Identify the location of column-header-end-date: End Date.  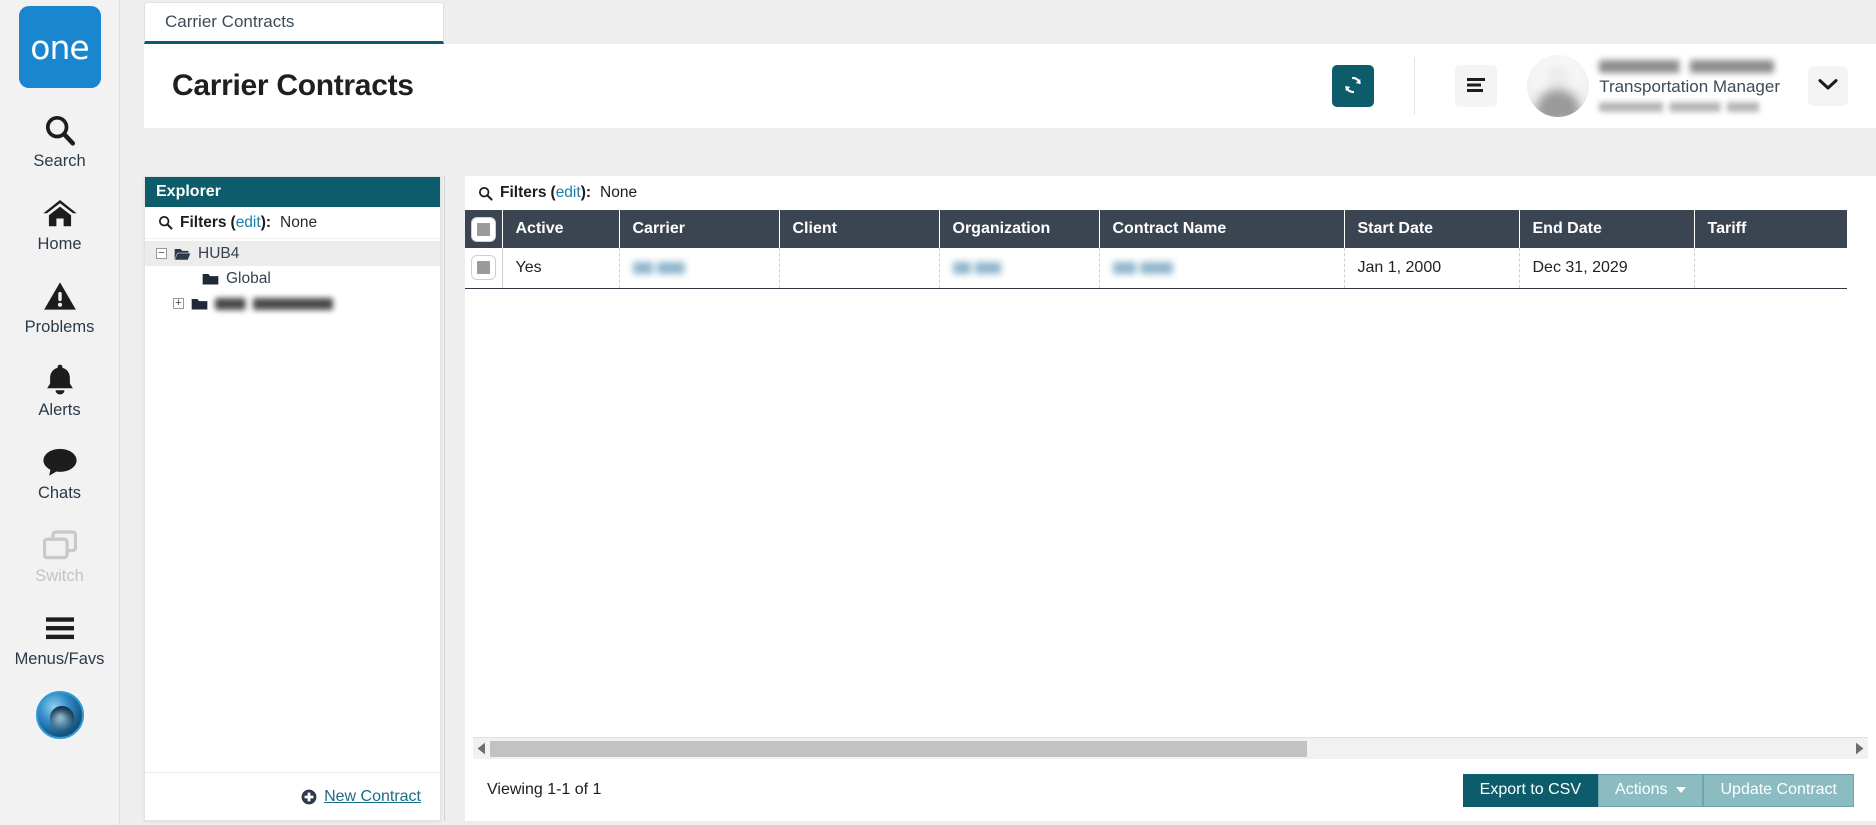
(1607, 229).